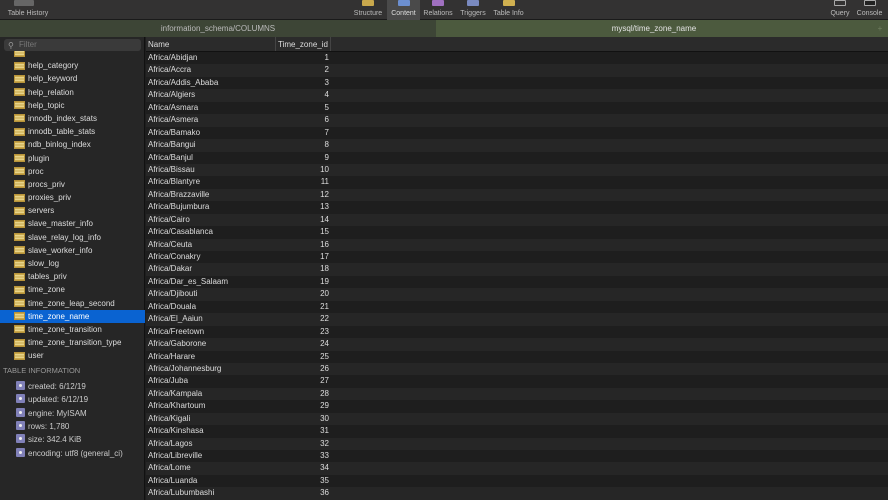 This screenshot has width=888, height=500. I want to click on cell-name: Africa/Kampala, so click(211, 394).